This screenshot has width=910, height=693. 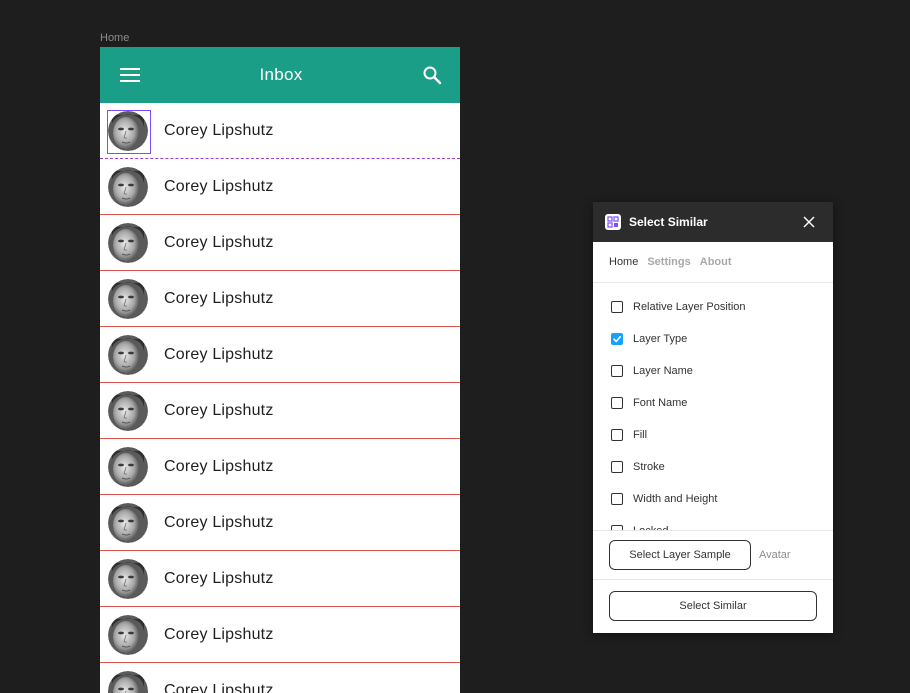 What do you see at coordinates (623, 262) in the screenshot?
I see `tab-home: Home` at bounding box center [623, 262].